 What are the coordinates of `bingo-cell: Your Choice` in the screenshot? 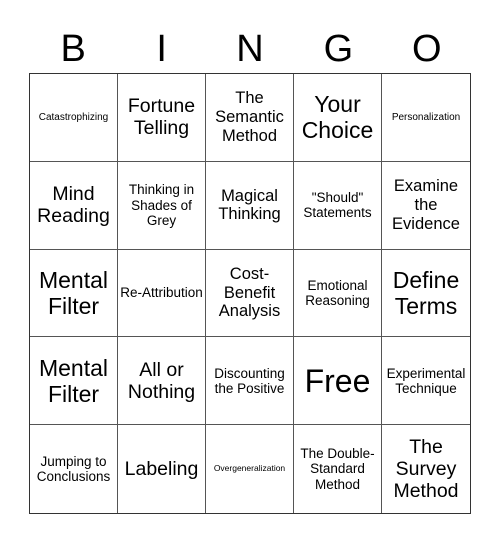 It's located at (338, 118).